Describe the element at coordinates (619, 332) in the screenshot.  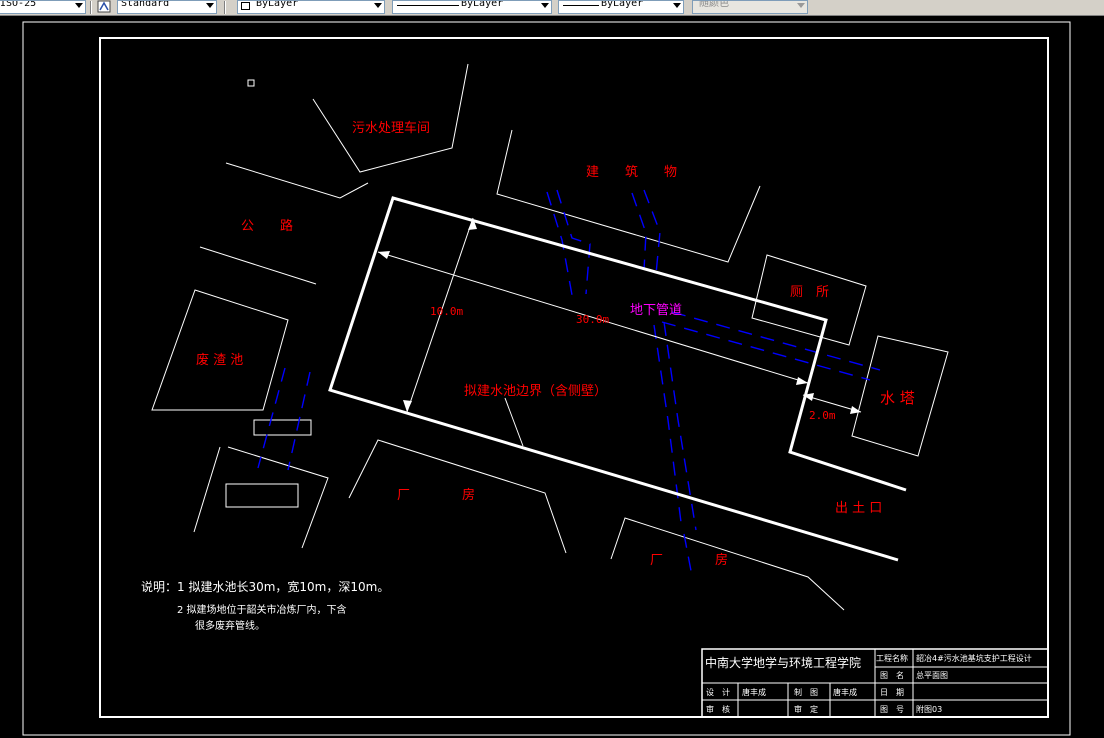
I see `dimension-lines` at that location.